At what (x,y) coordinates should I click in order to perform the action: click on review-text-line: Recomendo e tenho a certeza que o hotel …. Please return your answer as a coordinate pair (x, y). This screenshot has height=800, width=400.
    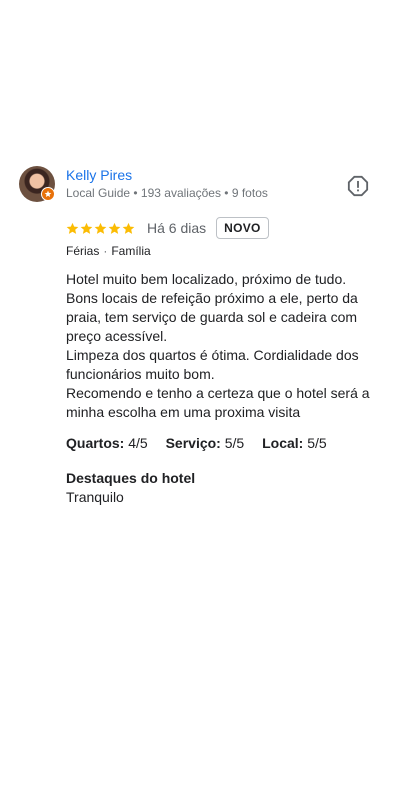
    Looking at the image, I should click on (218, 402).